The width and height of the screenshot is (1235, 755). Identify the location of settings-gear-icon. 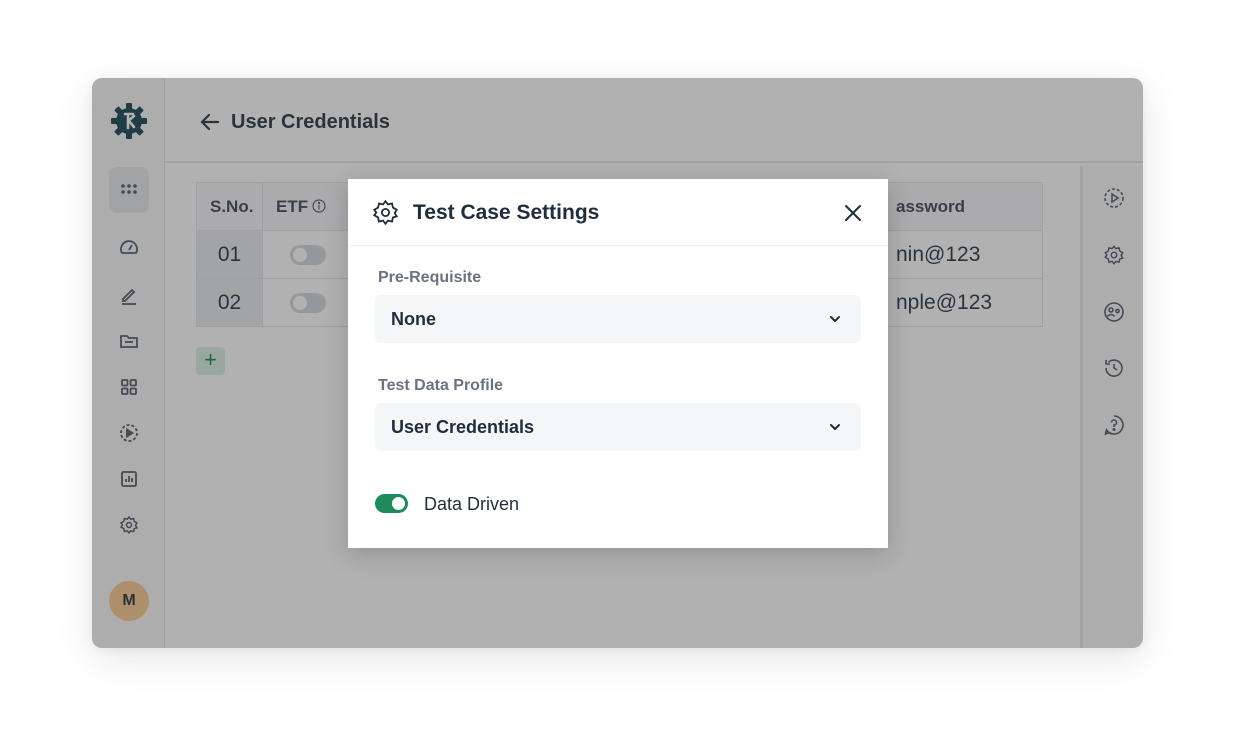
(385, 212).